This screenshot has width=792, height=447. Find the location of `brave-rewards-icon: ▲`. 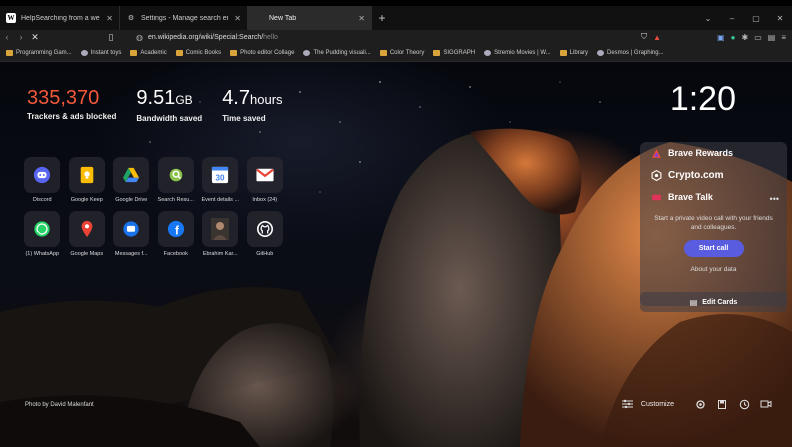

brave-rewards-icon: ▲ is located at coordinates (657, 37).